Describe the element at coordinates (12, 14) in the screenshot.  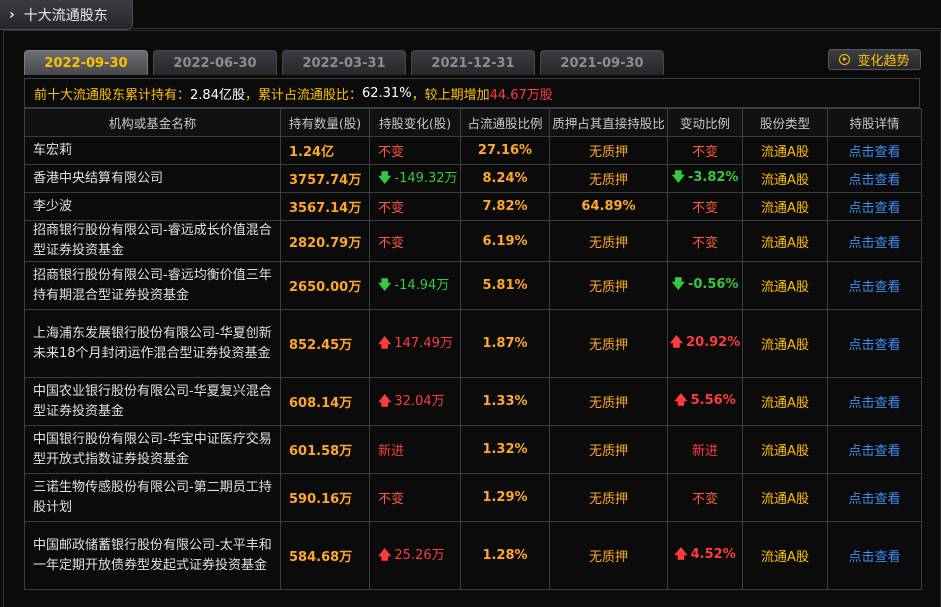
I see `chevron-right-icon: ›` at that location.